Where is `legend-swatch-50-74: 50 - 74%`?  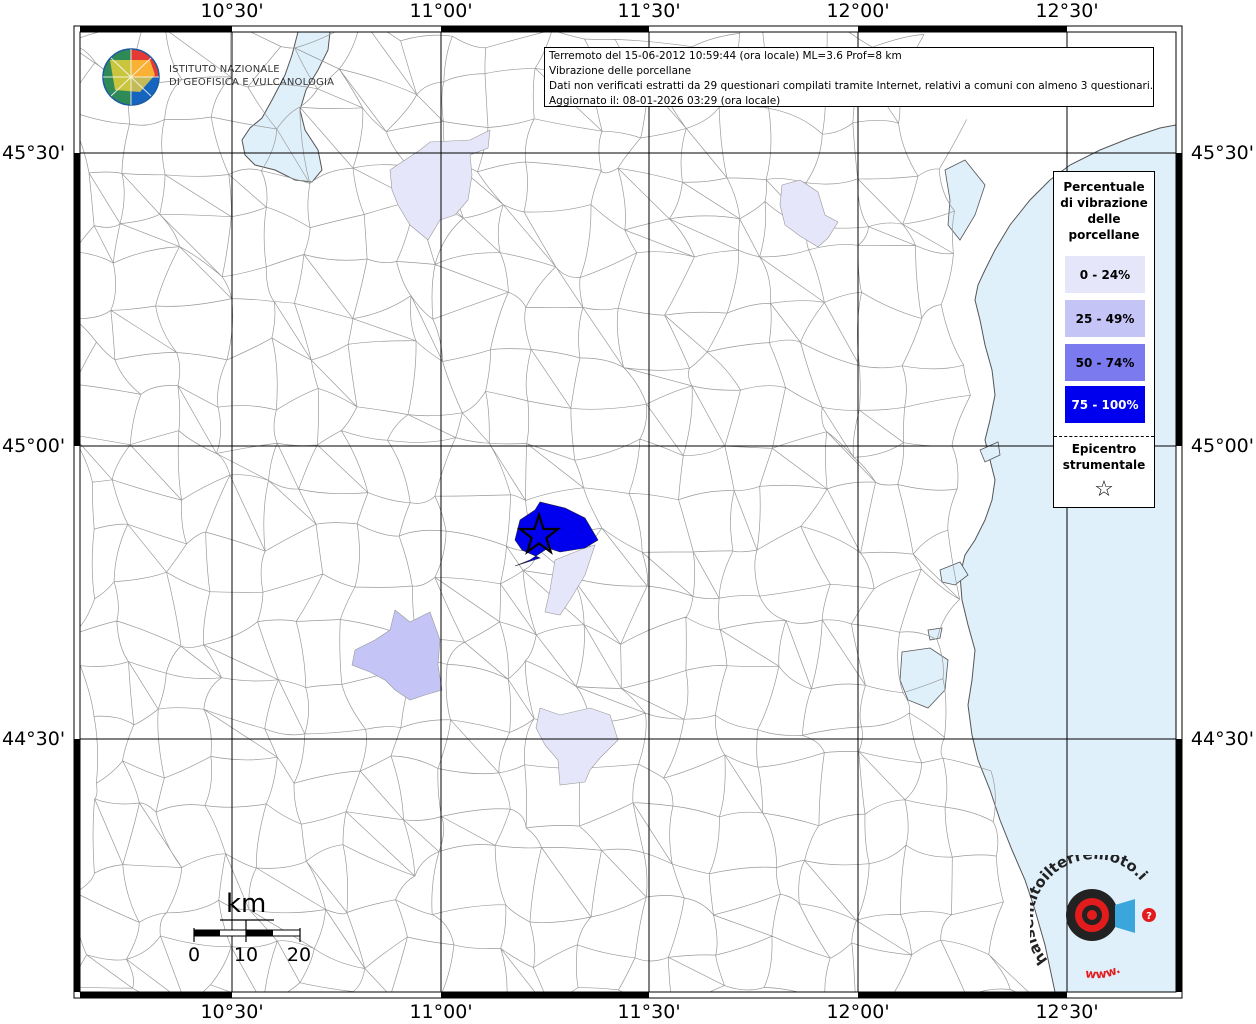
legend-swatch-50-74: 50 - 74% is located at coordinates (1105, 362).